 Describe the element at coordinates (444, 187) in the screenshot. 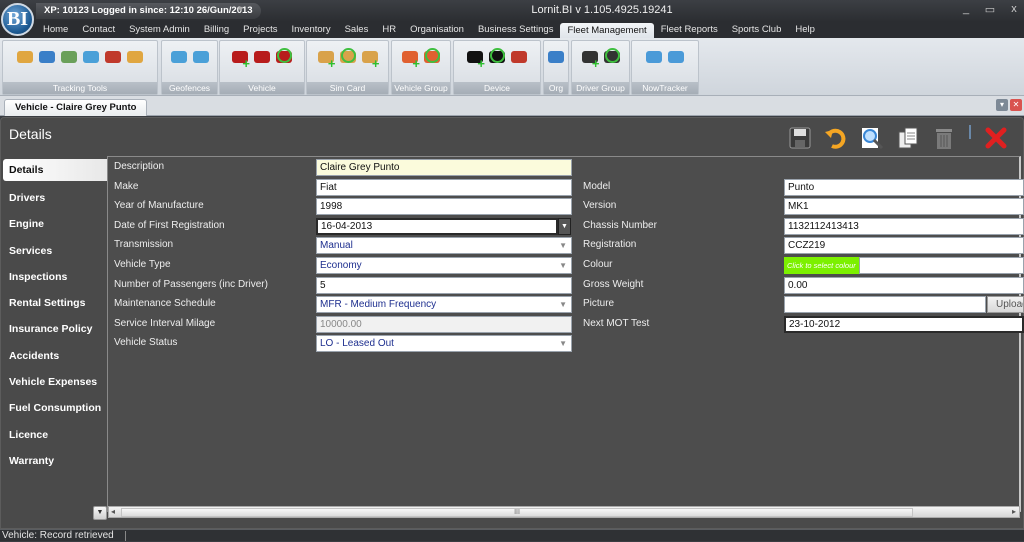

I see `field-make: Fiat` at that location.